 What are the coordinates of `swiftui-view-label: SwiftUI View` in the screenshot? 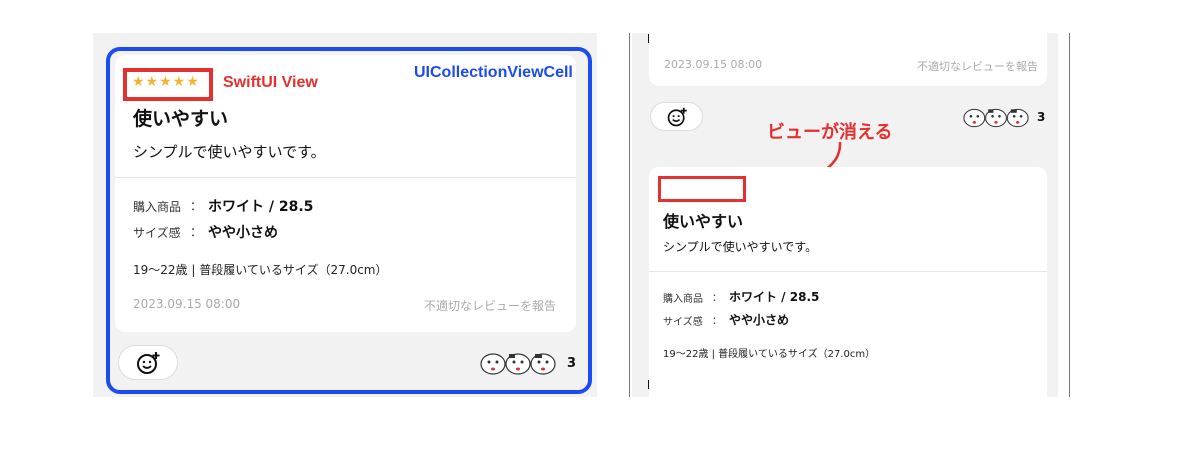 It's located at (270, 82).